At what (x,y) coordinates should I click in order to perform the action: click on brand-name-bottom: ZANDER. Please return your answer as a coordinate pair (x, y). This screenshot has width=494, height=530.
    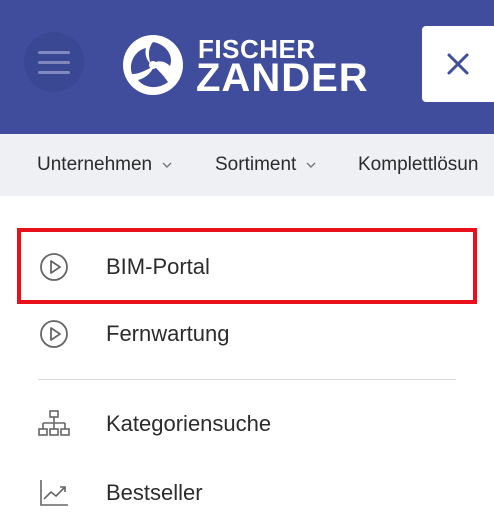
    Looking at the image, I should click on (282, 78).